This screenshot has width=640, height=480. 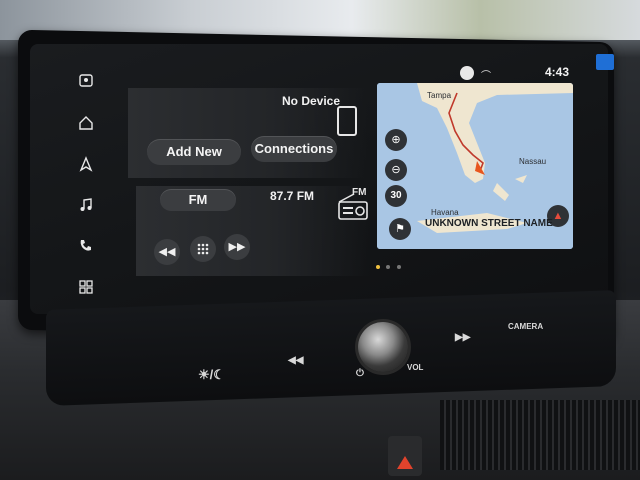 What do you see at coordinates (294, 149) in the screenshot?
I see `connections-button: Connections` at bounding box center [294, 149].